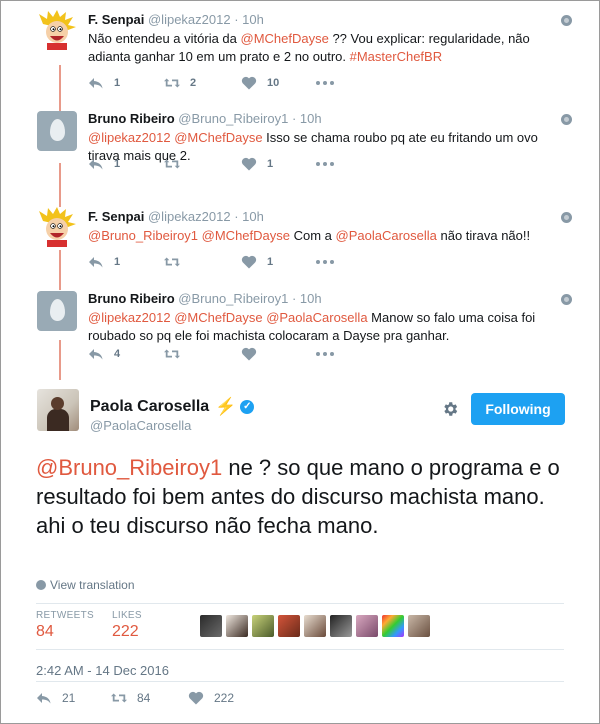  I want to click on tweet-actions: 1 1, so click(238, 167).